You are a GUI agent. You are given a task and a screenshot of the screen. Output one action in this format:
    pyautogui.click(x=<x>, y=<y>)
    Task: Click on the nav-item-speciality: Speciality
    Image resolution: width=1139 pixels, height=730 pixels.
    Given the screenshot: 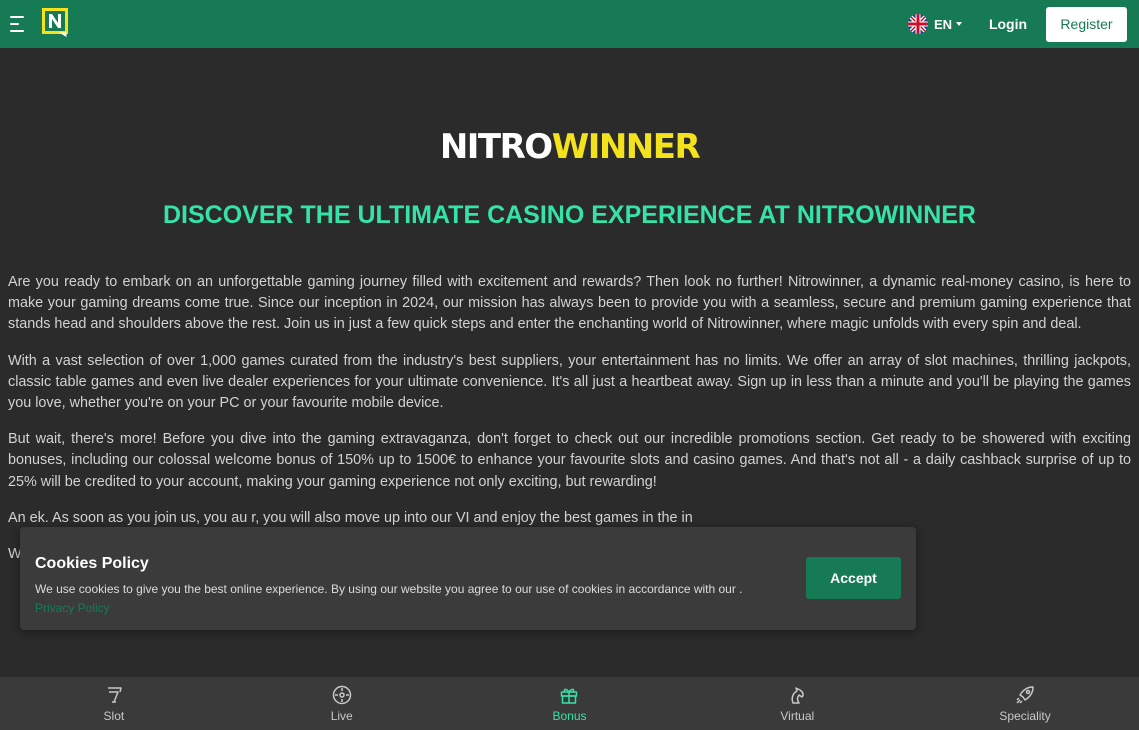 What is the action you would take?
    pyautogui.click(x=1025, y=703)
    